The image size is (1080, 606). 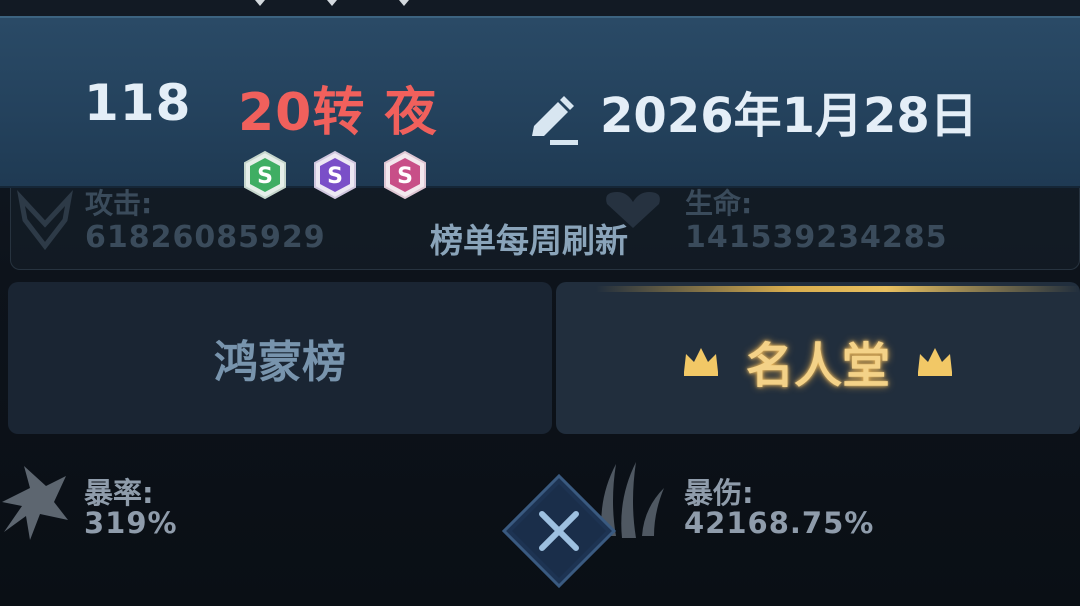 What do you see at coordinates (138, 103) in the screenshot?
I see `rank-number: 118` at bounding box center [138, 103].